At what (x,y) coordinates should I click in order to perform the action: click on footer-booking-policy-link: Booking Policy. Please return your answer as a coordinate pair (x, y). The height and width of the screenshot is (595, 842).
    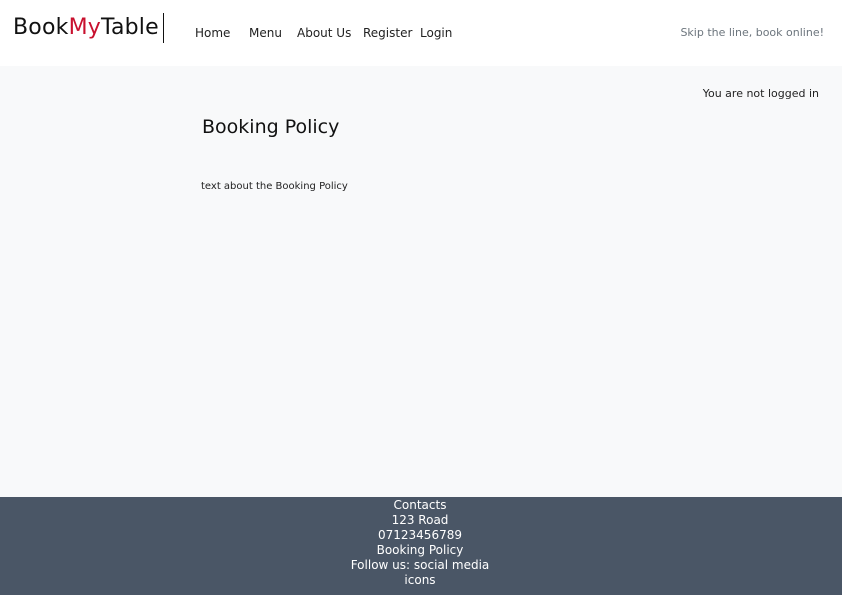
    Looking at the image, I should click on (420, 550).